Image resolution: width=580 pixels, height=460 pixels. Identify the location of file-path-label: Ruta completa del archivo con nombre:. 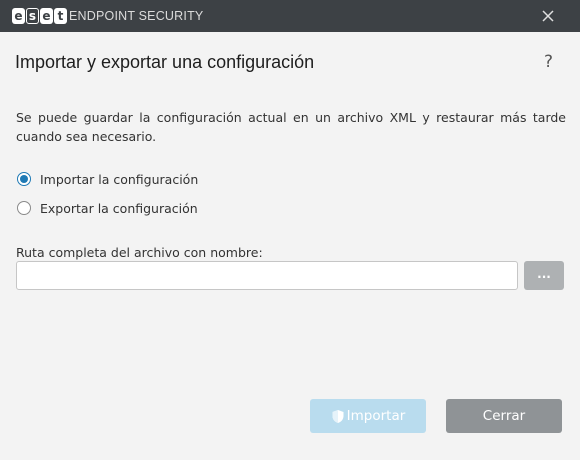
(139, 252).